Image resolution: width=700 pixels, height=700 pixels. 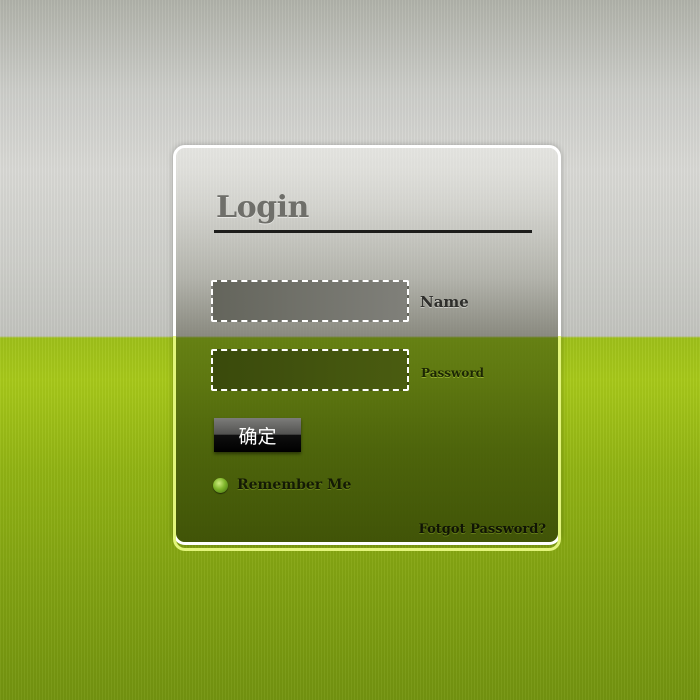 I want to click on name-input, so click(x=310, y=301).